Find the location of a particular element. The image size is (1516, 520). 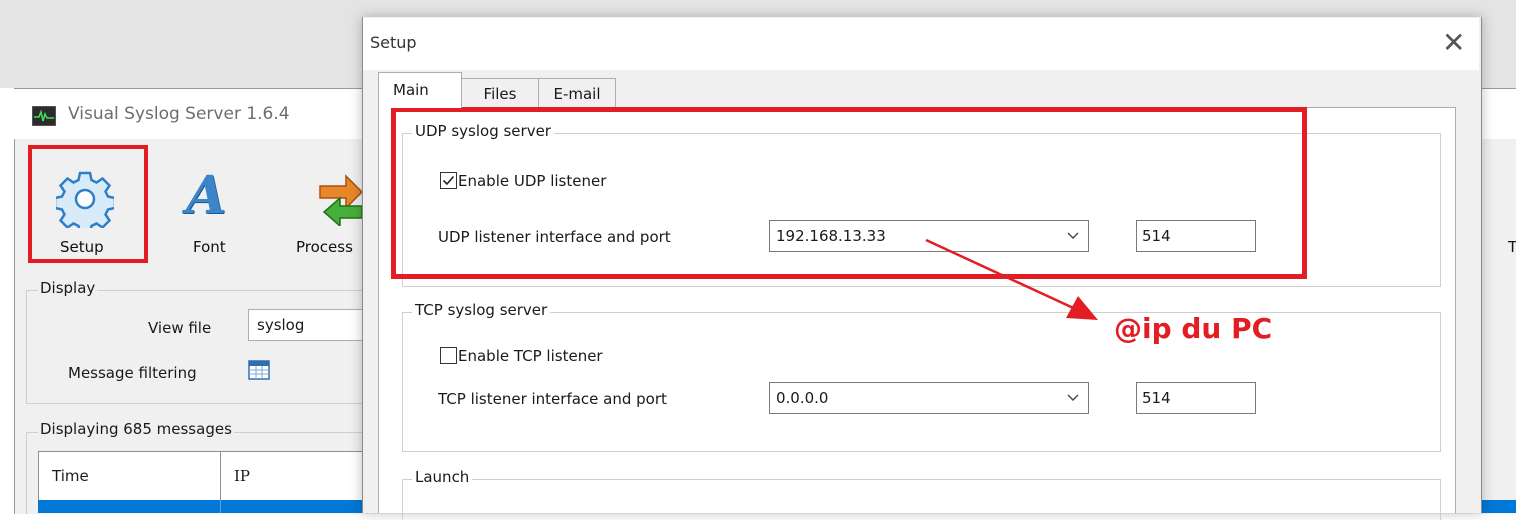

annotation-label: @ip du PC is located at coordinates (1193, 328).